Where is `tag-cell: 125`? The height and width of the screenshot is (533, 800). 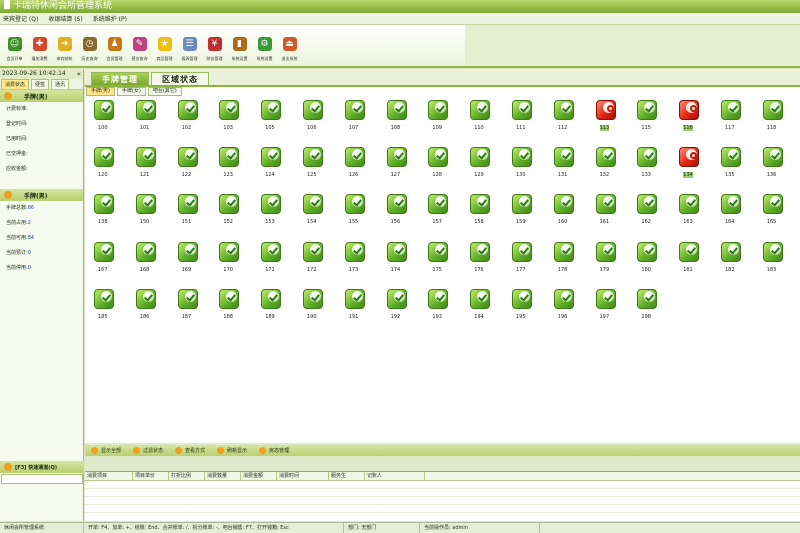 tag-cell: 125 is located at coordinates (309, 167).